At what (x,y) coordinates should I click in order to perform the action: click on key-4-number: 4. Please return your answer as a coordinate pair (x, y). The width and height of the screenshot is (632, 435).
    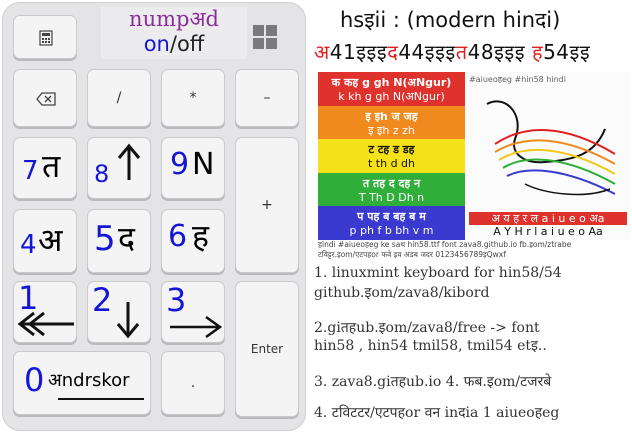
    Looking at the image, I should click on (28, 245).